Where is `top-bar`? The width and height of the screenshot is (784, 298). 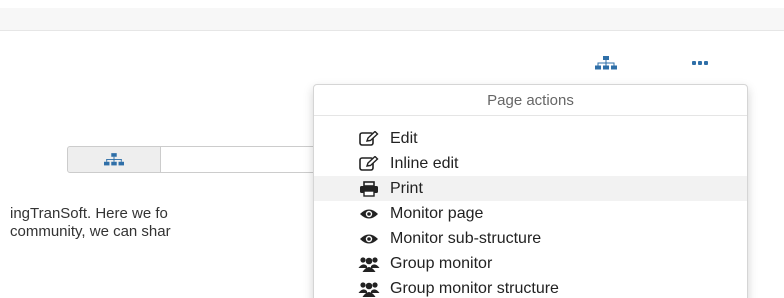 top-bar is located at coordinates (392, 15).